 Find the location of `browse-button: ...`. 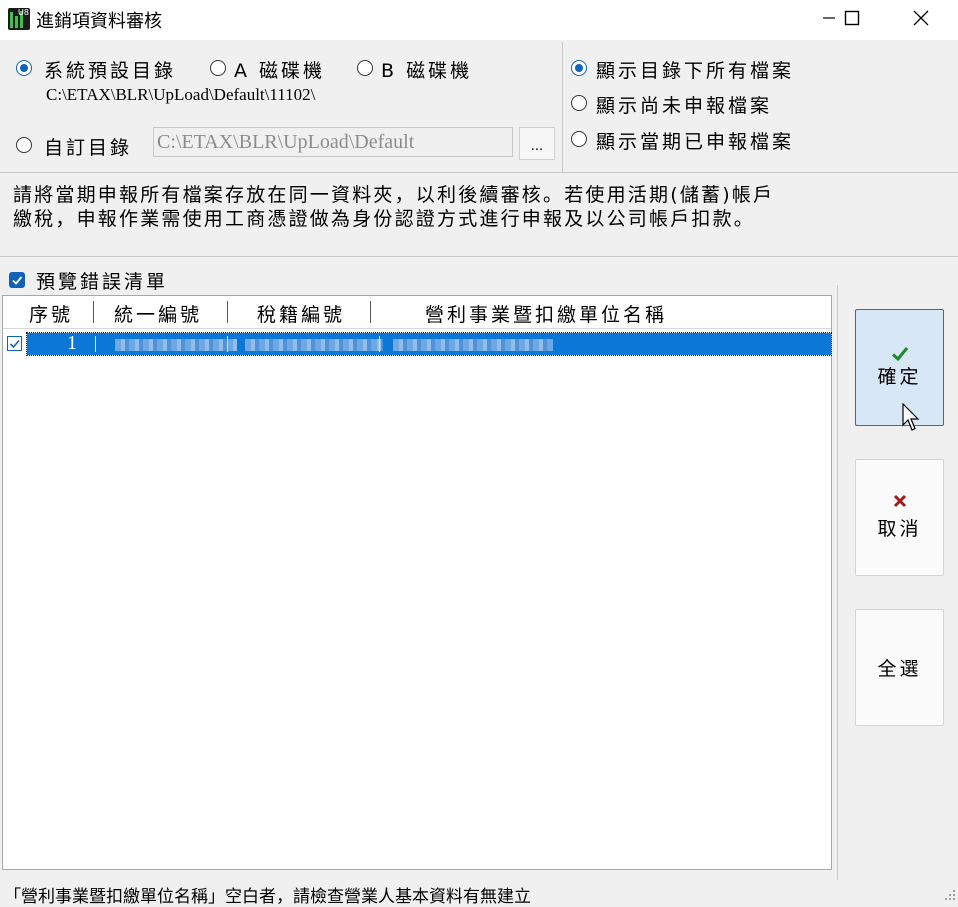

browse-button: ... is located at coordinates (537, 143).